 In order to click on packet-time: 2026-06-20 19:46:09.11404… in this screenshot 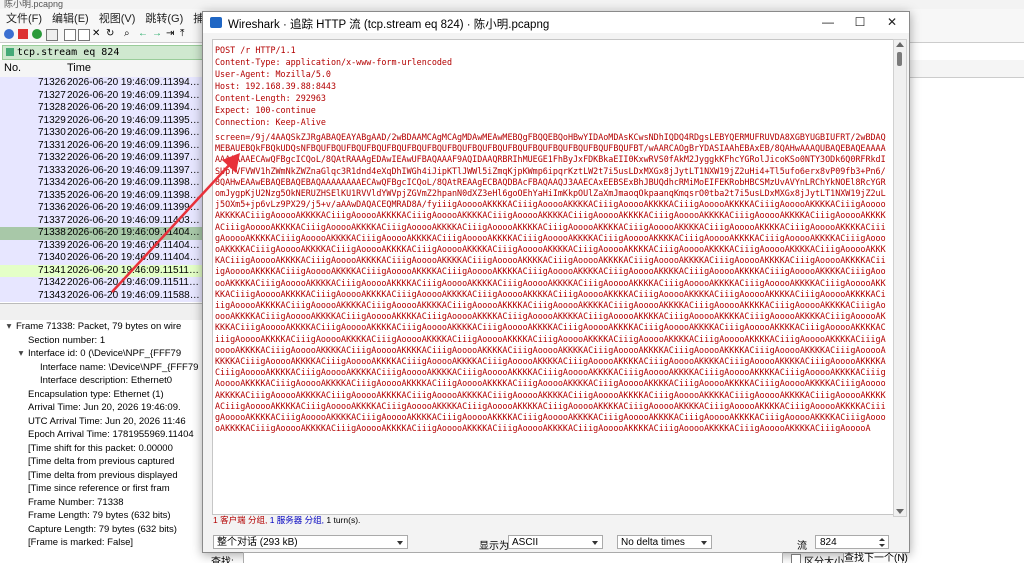, I will do `click(133, 232)`.